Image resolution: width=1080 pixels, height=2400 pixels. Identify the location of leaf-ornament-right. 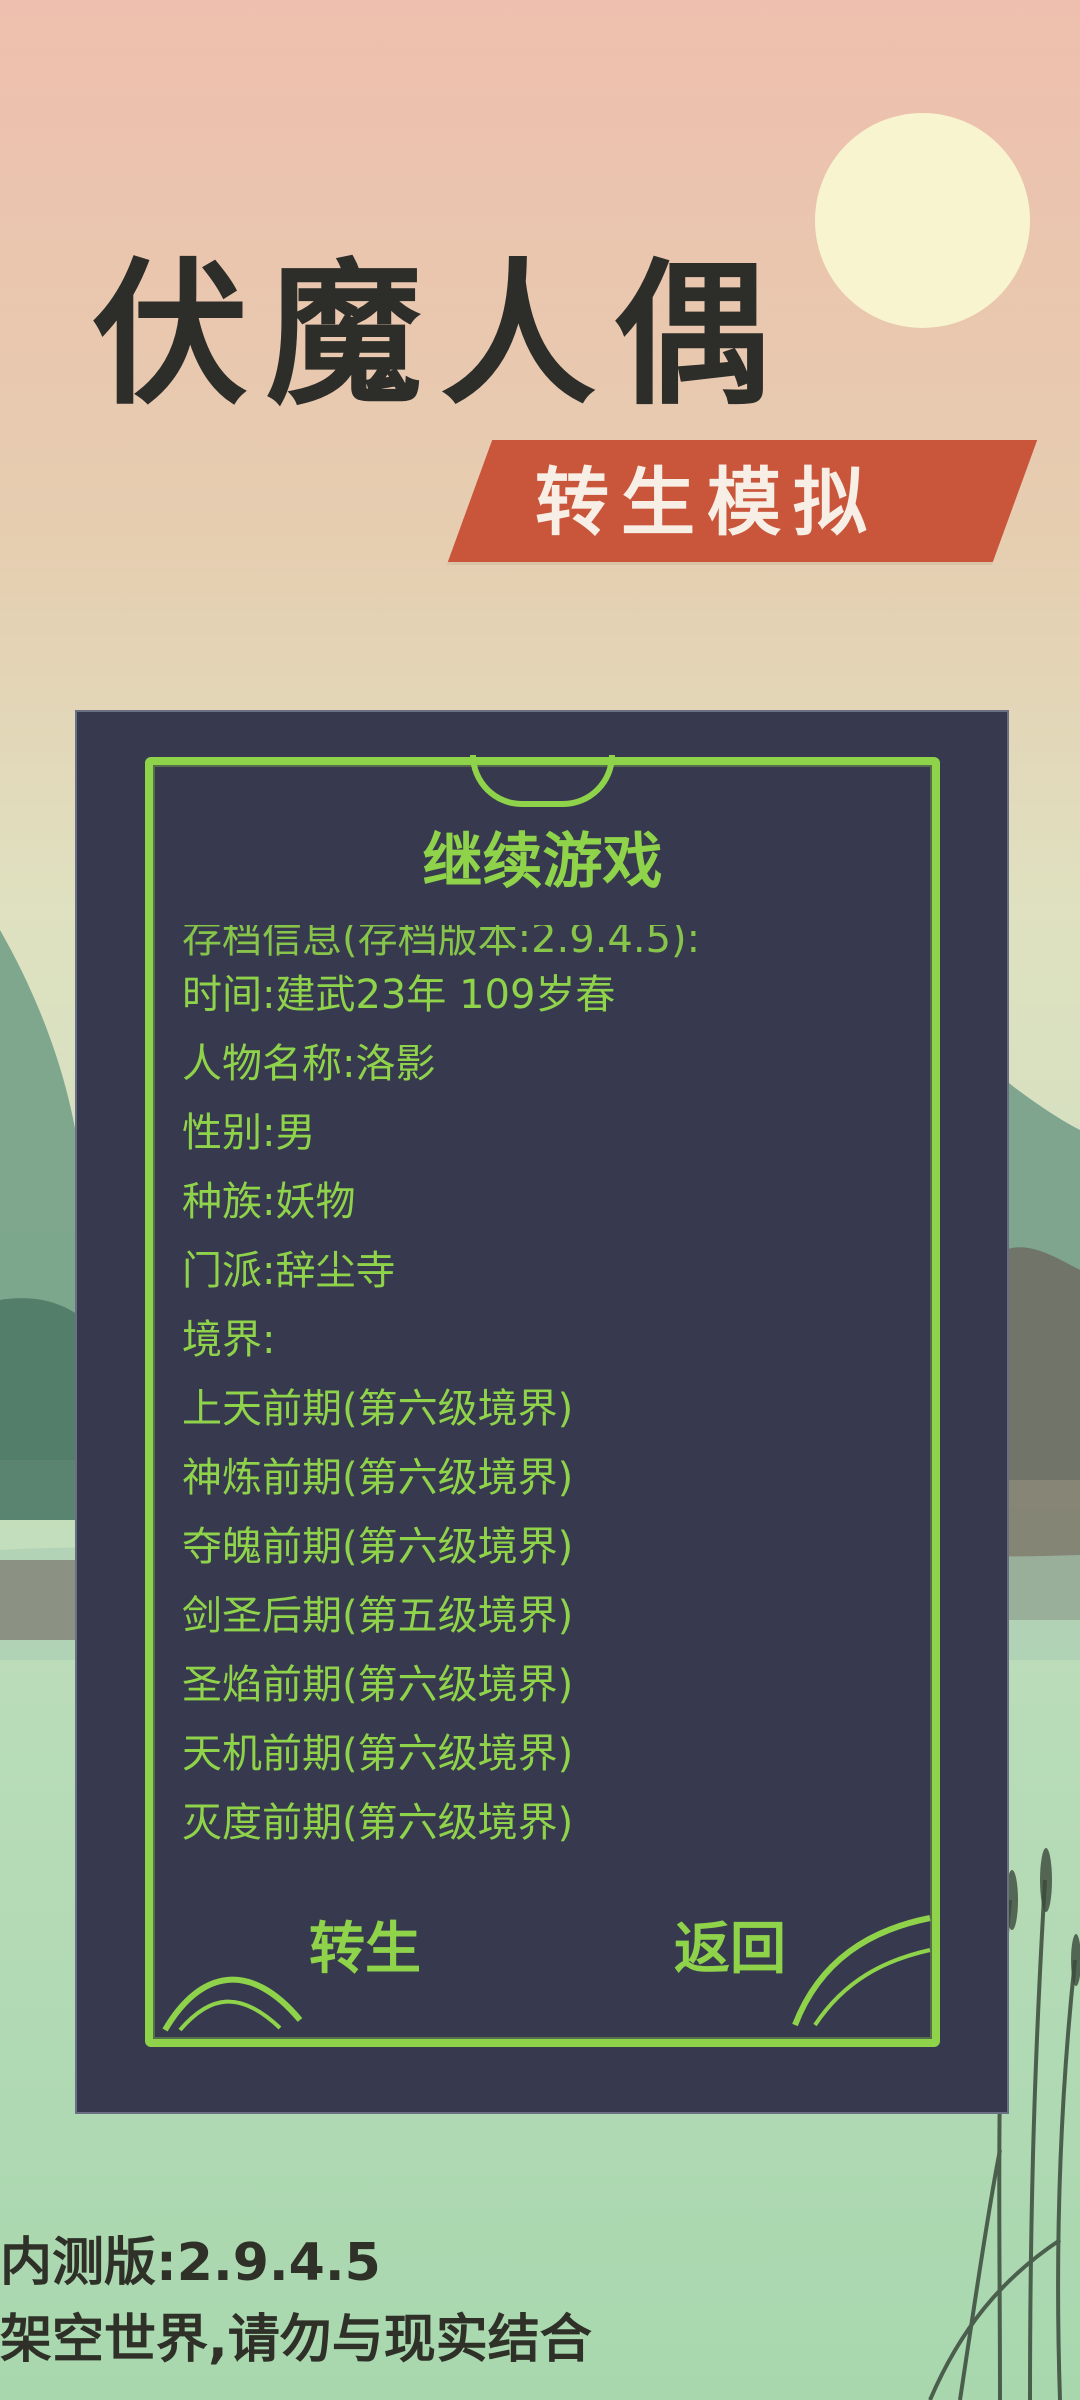
(861, 1971).